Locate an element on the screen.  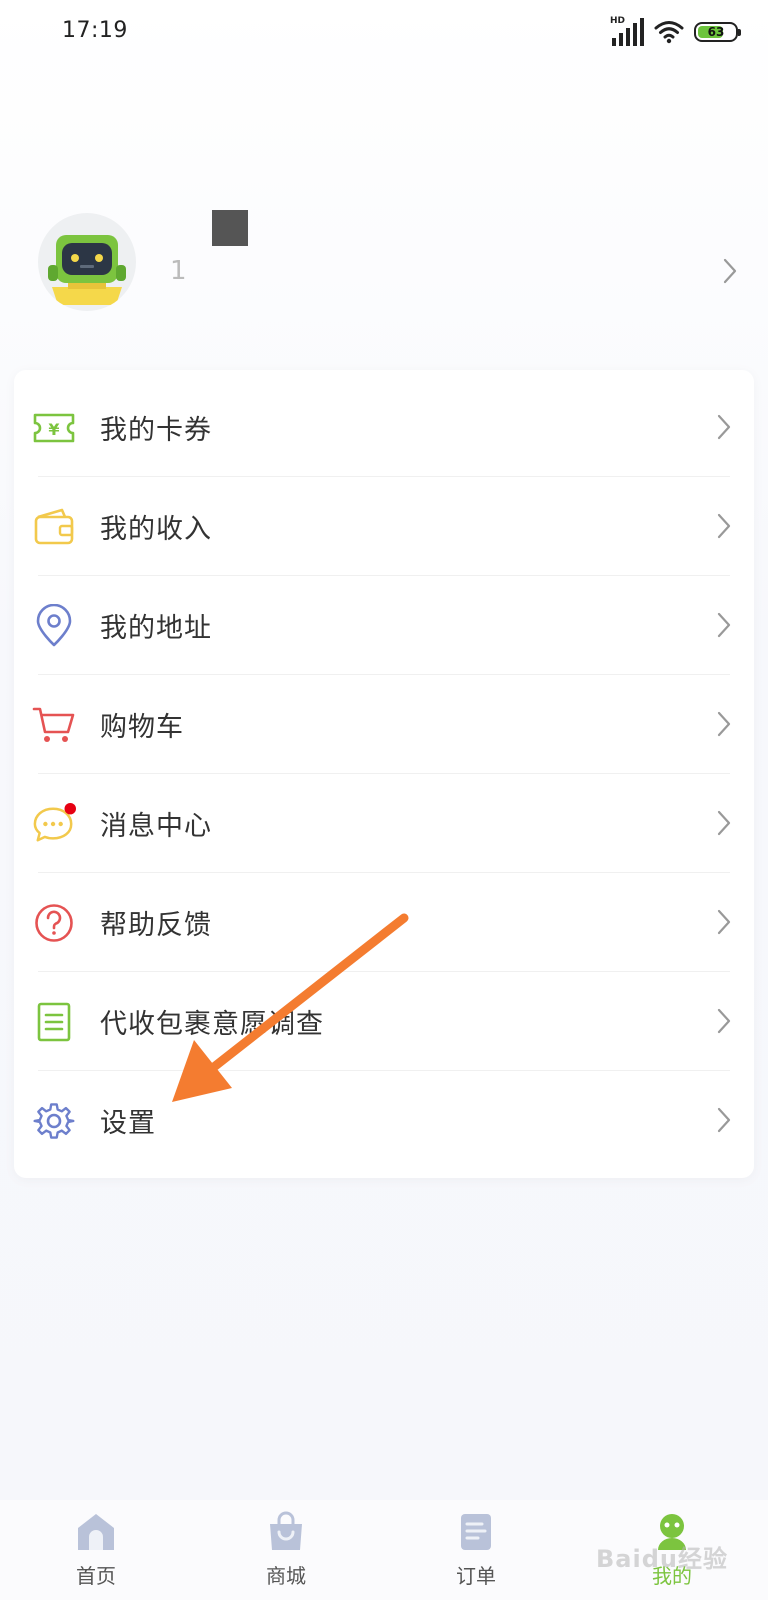
watermark: Baidu经验 is located at coordinates (662, 1559).